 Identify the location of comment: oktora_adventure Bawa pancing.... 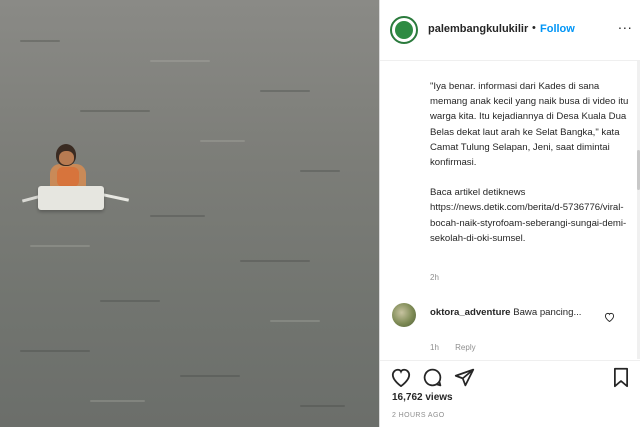
(519, 312).